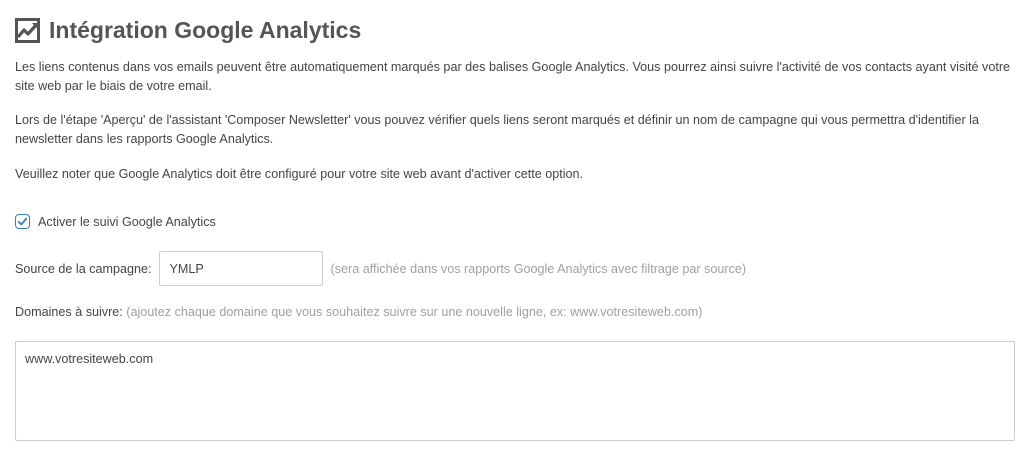 The height and width of the screenshot is (460, 1023). I want to click on tracking-checkbox, so click(22, 221).